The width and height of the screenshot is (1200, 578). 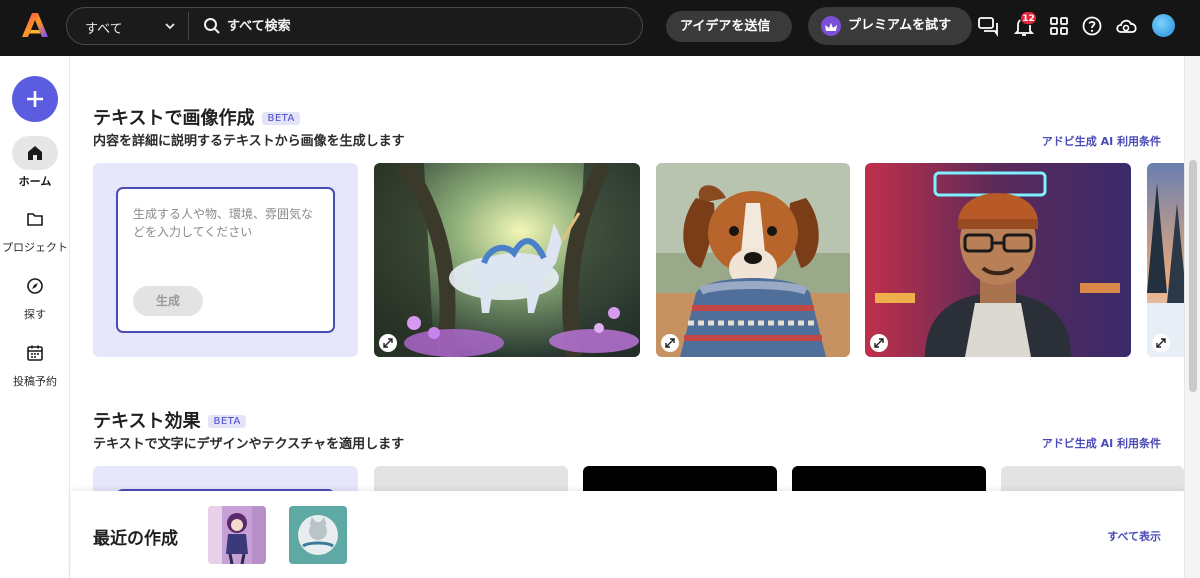 I want to click on try-premium-button: プレミアムを試す, so click(x=890, y=26).